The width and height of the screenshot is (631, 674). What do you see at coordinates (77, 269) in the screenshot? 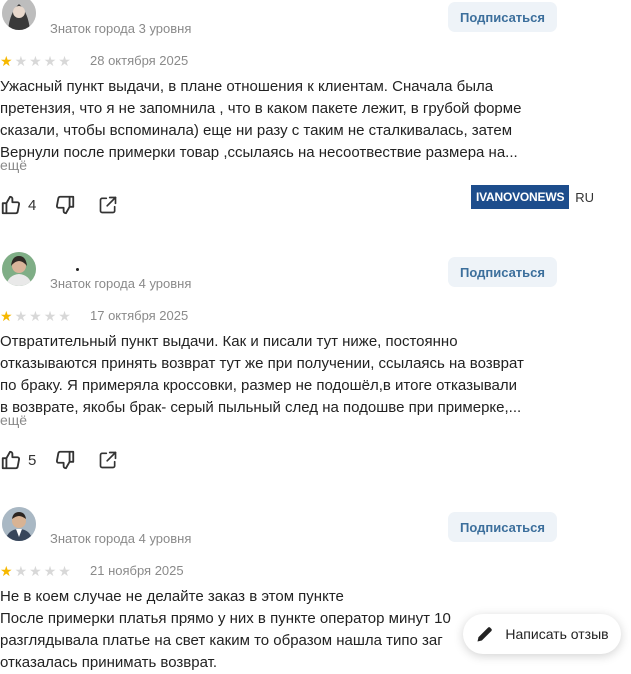
I see `name-placeholder-dot` at bounding box center [77, 269].